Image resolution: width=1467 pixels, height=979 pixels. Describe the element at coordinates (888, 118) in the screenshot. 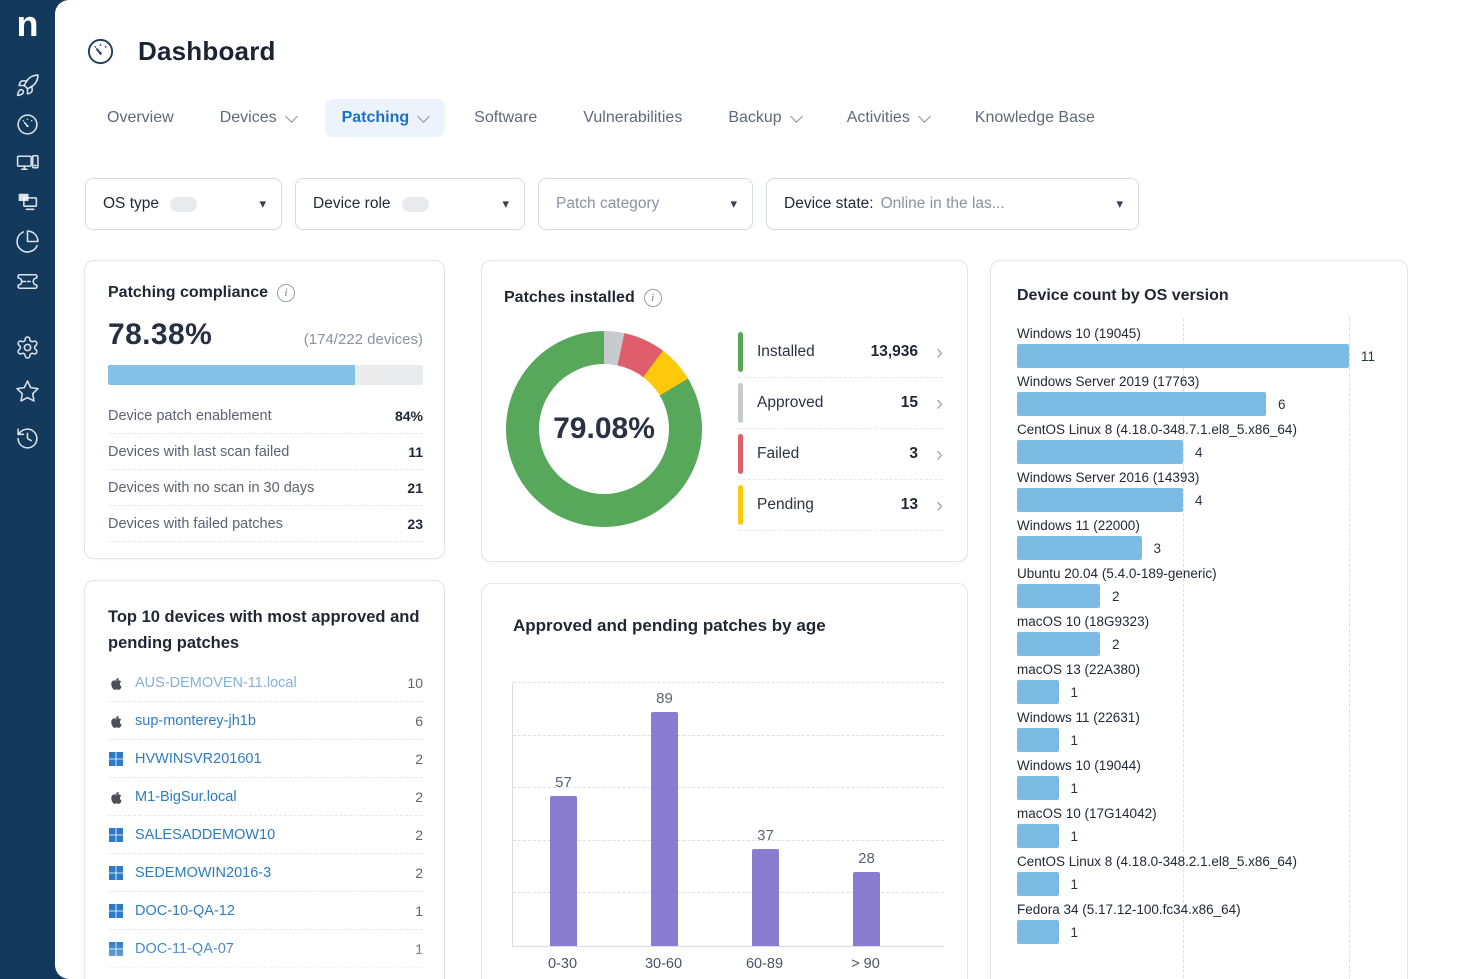

I see `tab: Activities` at that location.